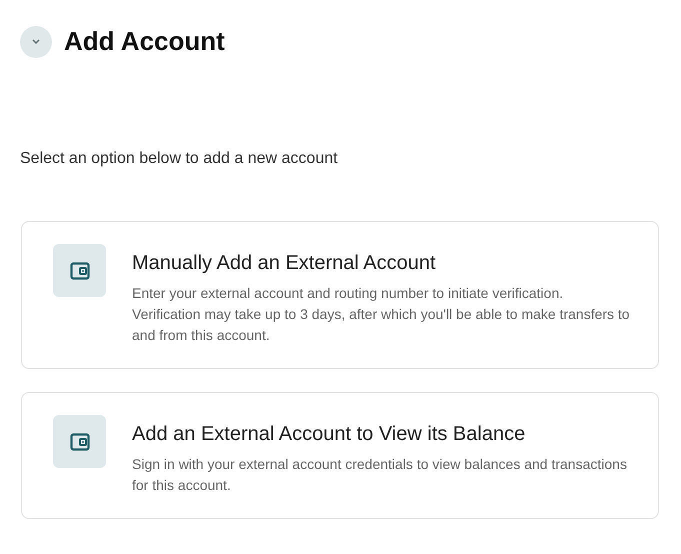 This screenshot has height=554, width=681. I want to click on page-title: Add Account, so click(144, 41).